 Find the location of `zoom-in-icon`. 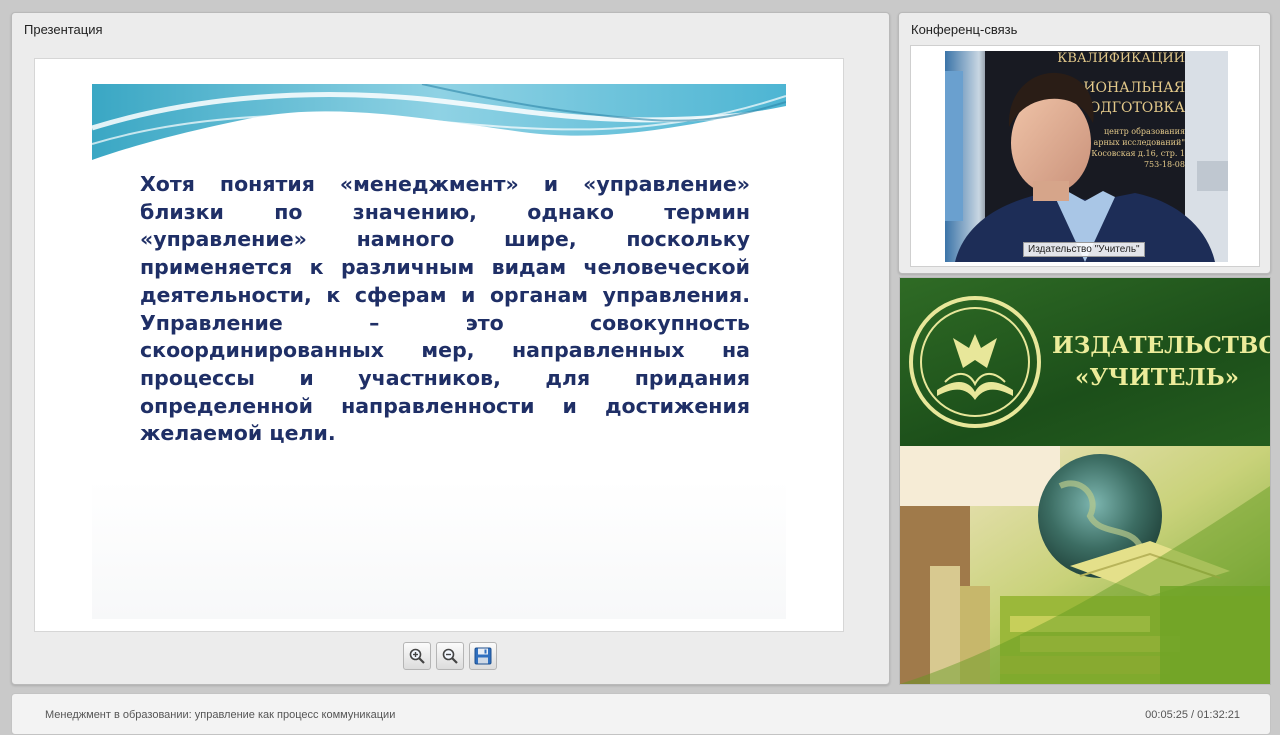

zoom-in-icon is located at coordinates (417, 656).